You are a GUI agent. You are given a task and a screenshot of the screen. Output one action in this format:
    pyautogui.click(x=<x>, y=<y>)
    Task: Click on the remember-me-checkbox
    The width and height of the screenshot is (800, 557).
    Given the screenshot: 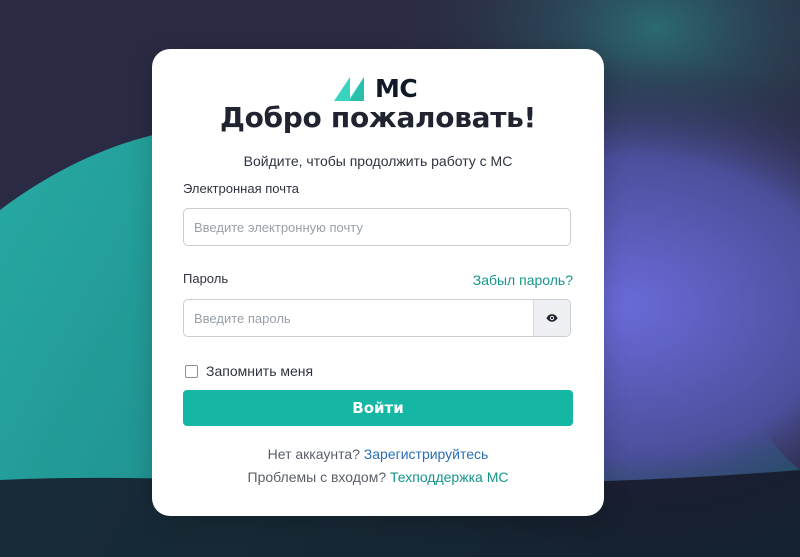 What is the action you would take?
    pyautogui.click(x=191, y=371)
    